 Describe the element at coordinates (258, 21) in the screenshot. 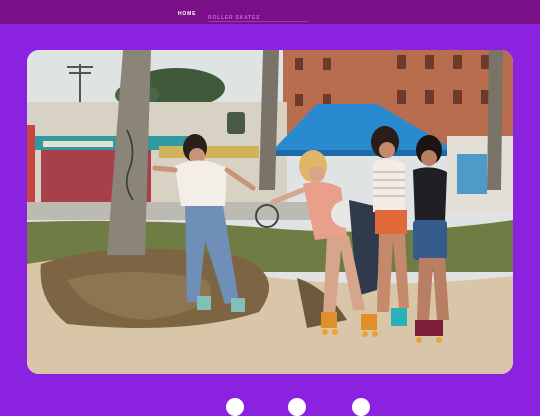

I see `nav-underline` at that location.